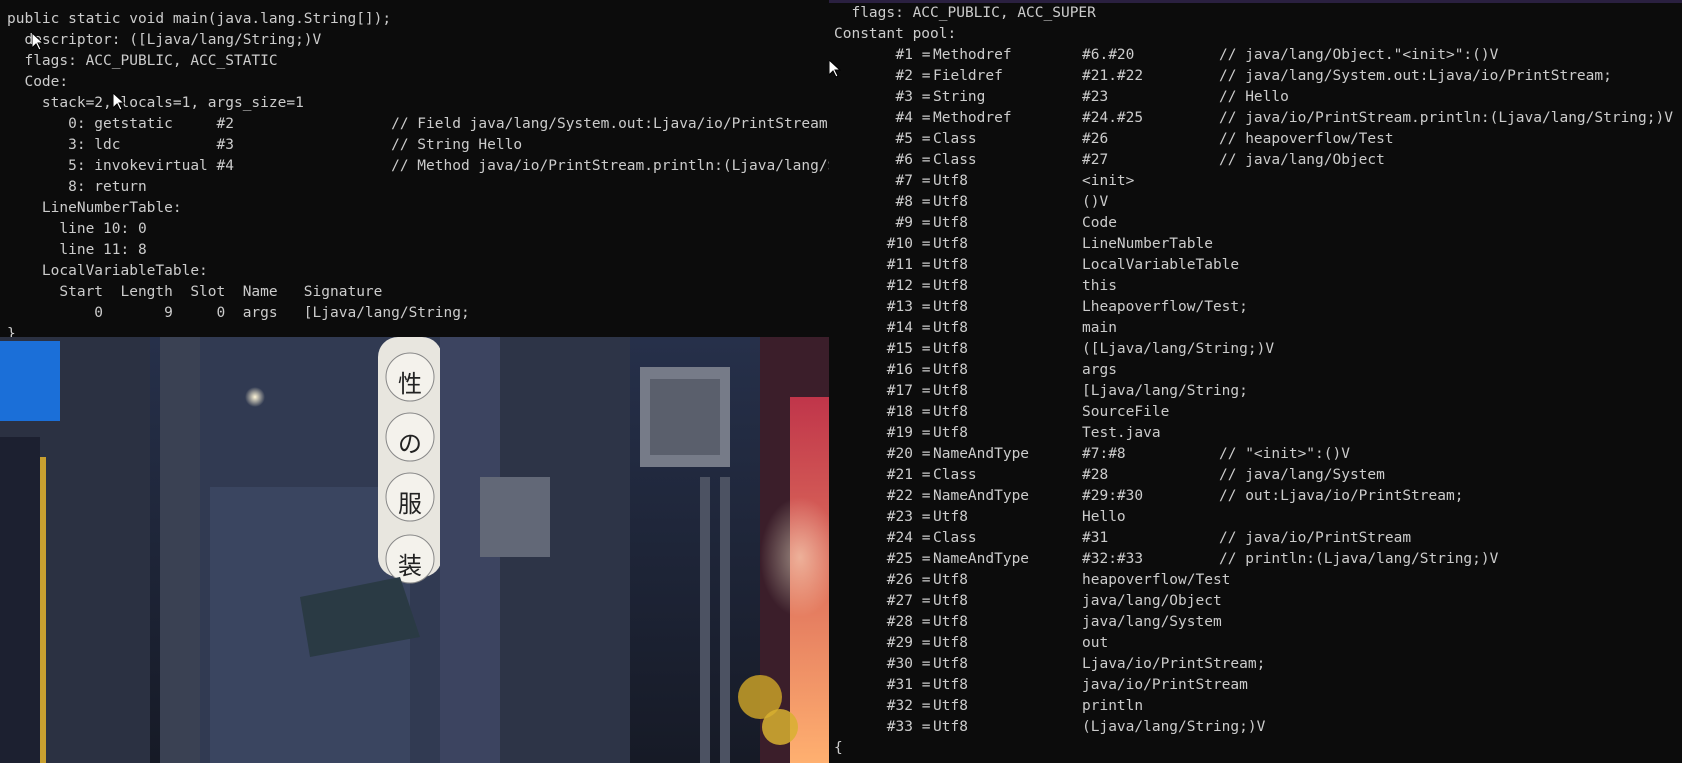 The height and width of the screenshot is (763, 1682). What do you see at coordinates (899, 475) in the screenshot?
I see `cp-entry-index: #21` at bounding box center [899, 475].